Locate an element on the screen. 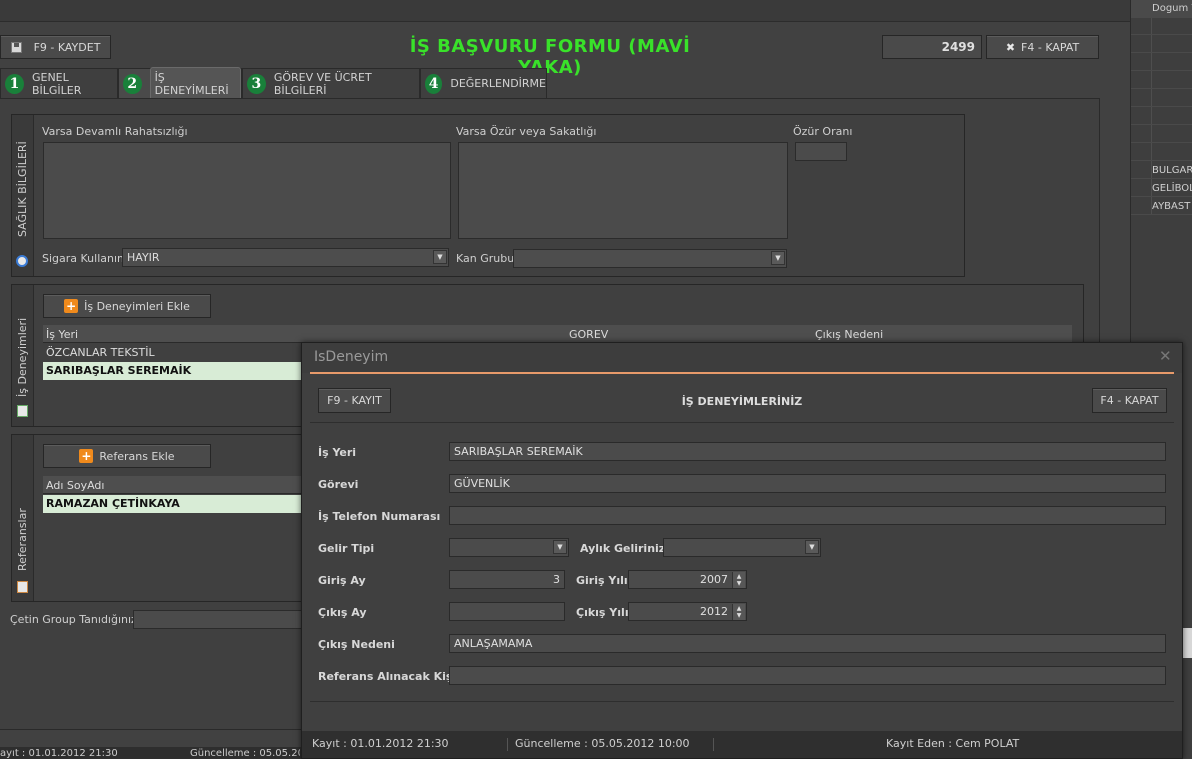 Image resolution: width=1192 pixels, height=759 pixels. start-year-value: 2007 is located at coordinates (714, 579).